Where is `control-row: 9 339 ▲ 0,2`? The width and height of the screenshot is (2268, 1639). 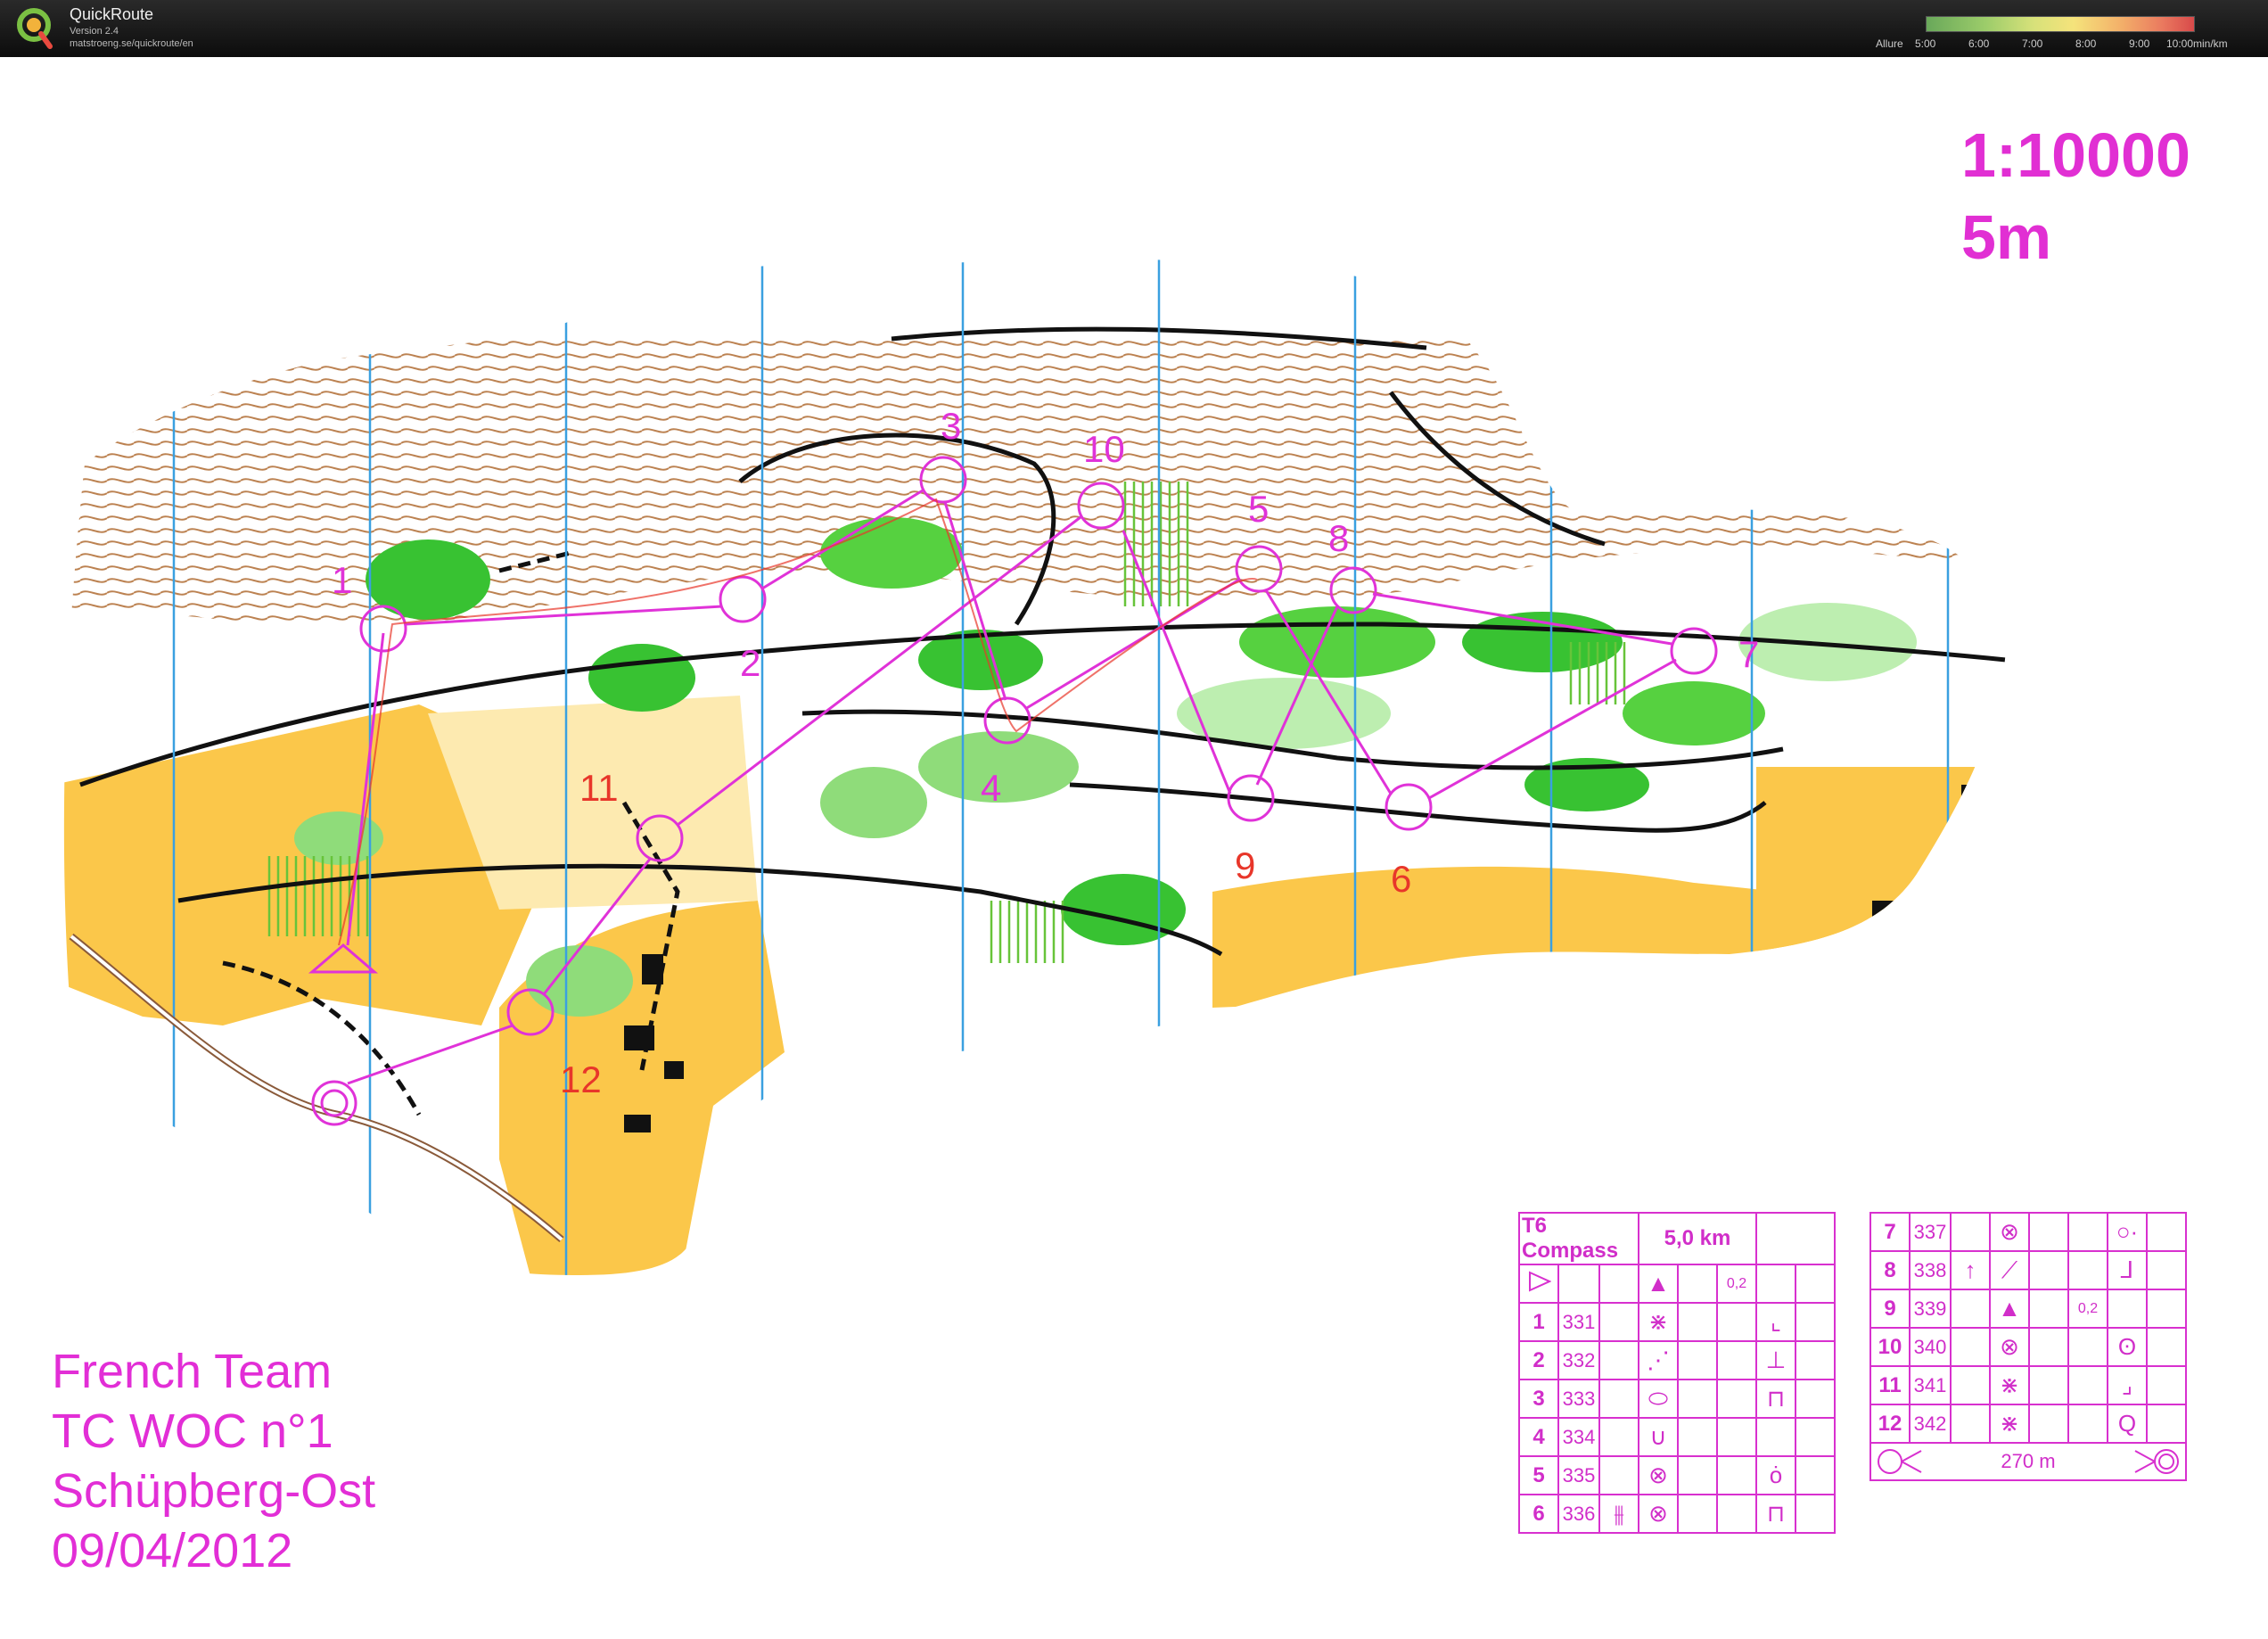
control-row: 9 339 ▲ 0,2 is located at coordinates (2028, 1309).